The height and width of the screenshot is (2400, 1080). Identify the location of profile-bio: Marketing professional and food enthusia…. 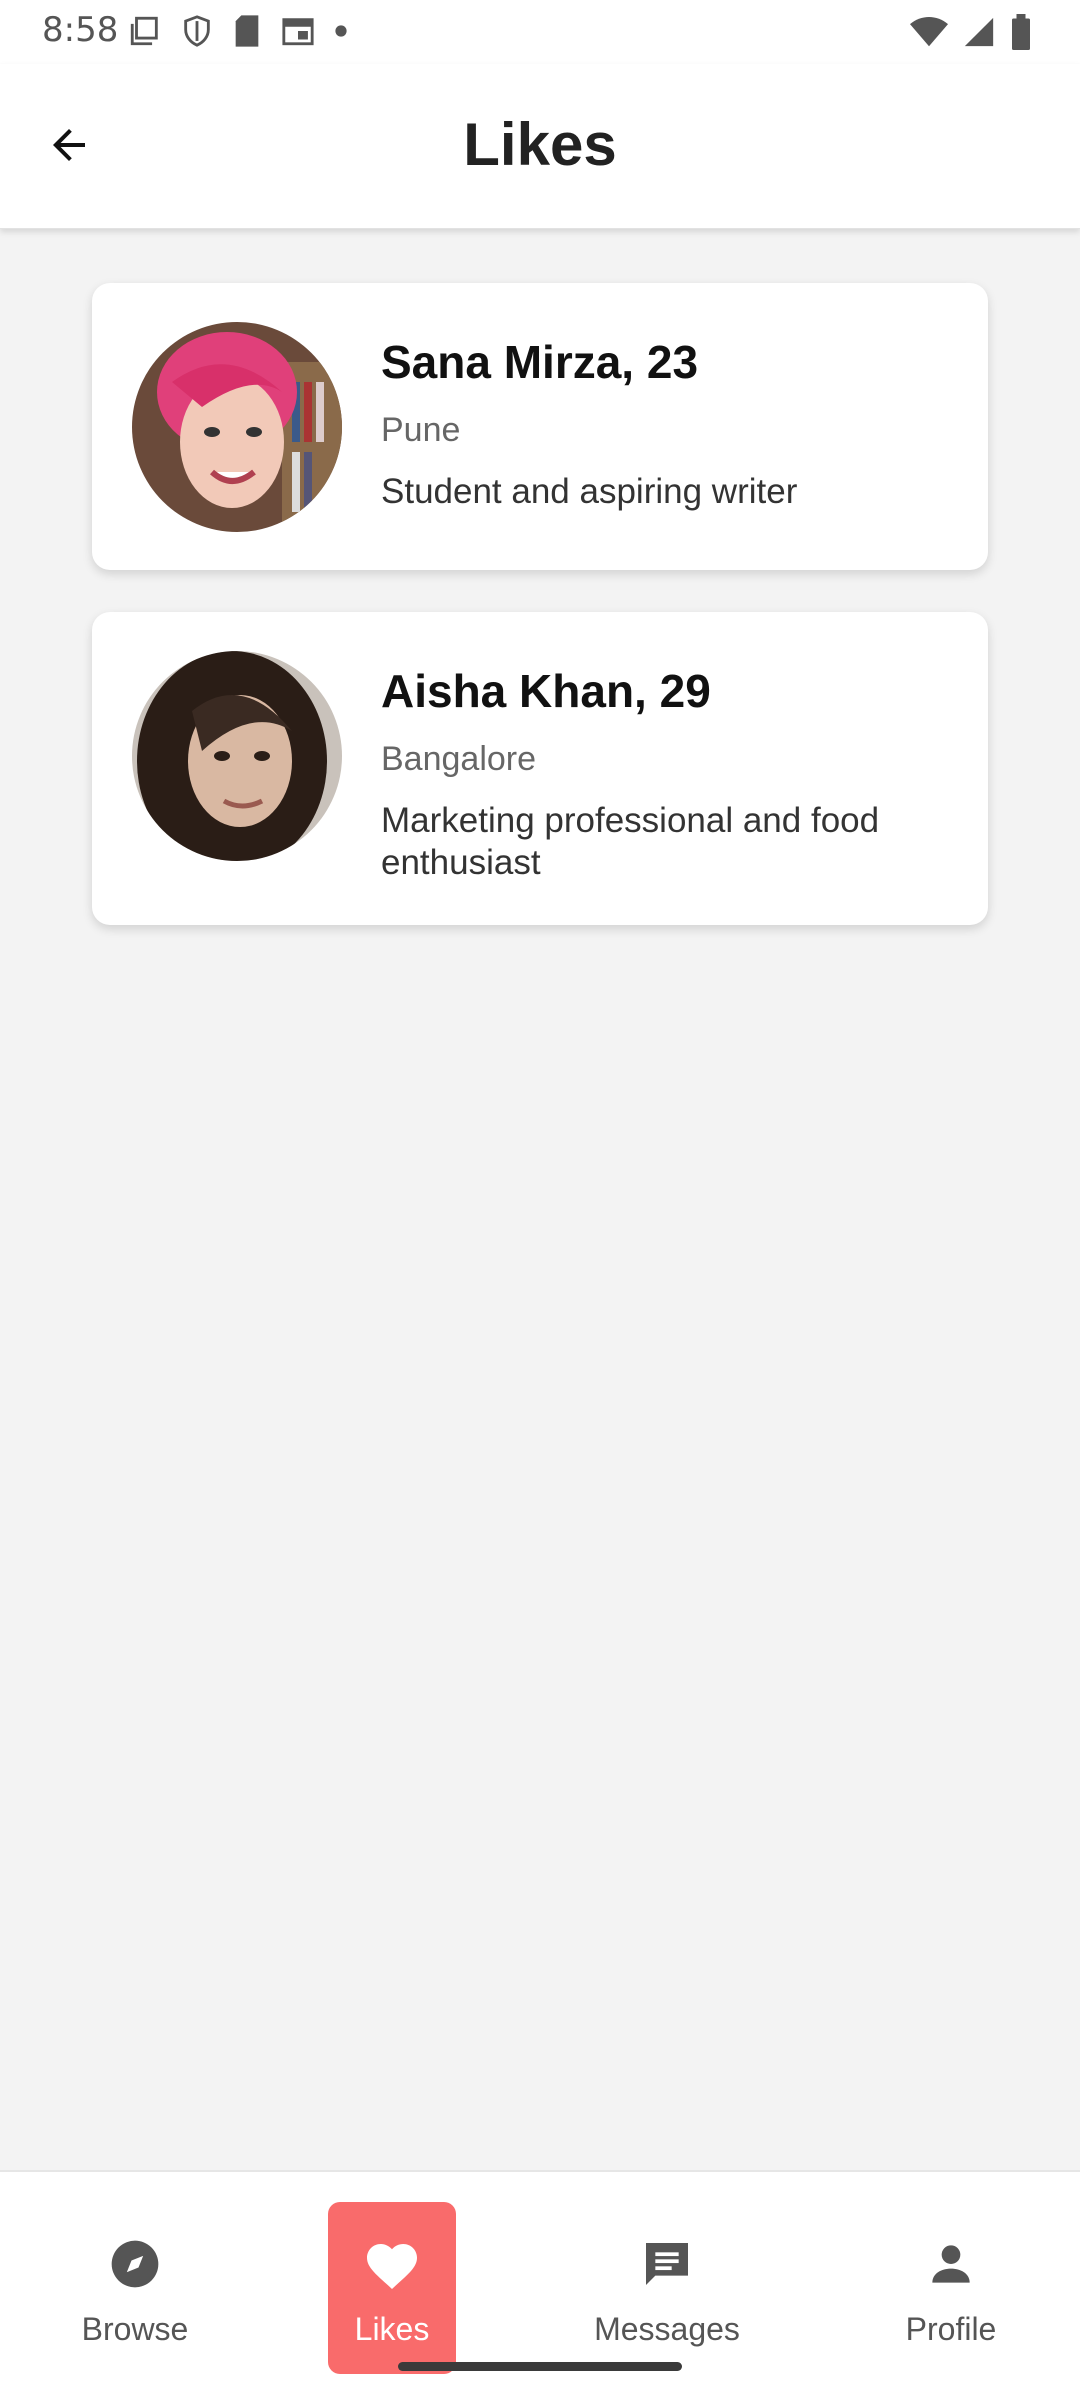
(630, 841).